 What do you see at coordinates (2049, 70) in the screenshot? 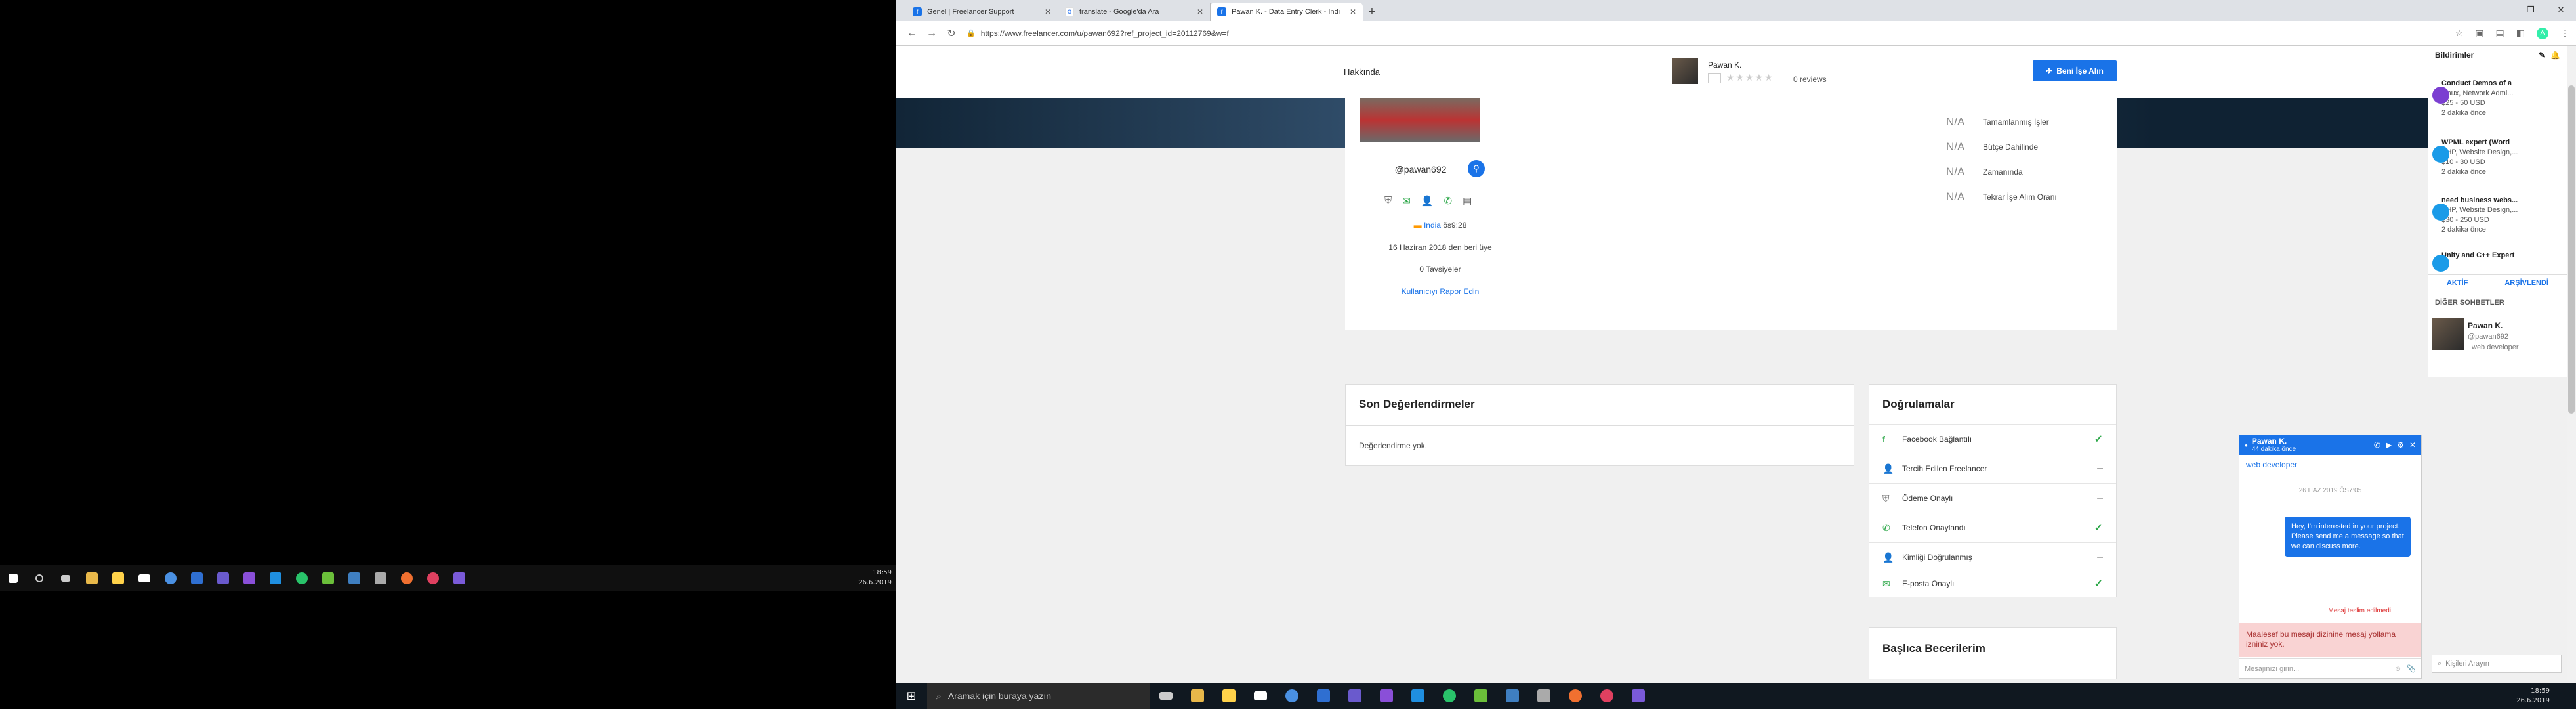
I see `hire-icon: ✈` at bounding box center [2049, 70].